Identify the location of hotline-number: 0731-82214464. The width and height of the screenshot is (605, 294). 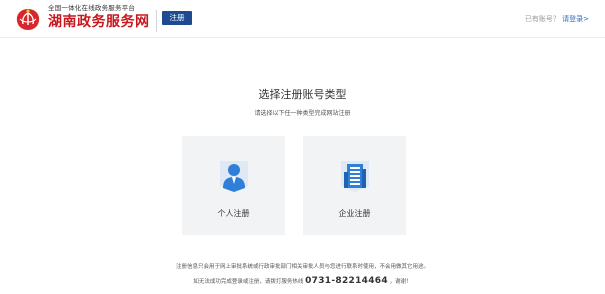
(346, 281).